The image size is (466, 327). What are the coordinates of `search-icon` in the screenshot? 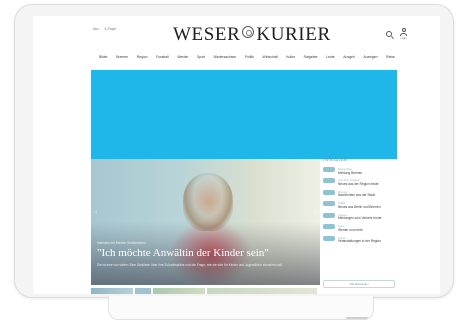 It's located at (389, 34).